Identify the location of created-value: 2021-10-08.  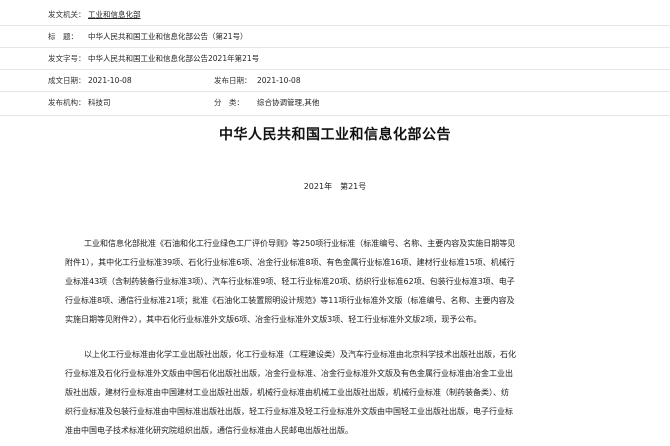
(110, 80).